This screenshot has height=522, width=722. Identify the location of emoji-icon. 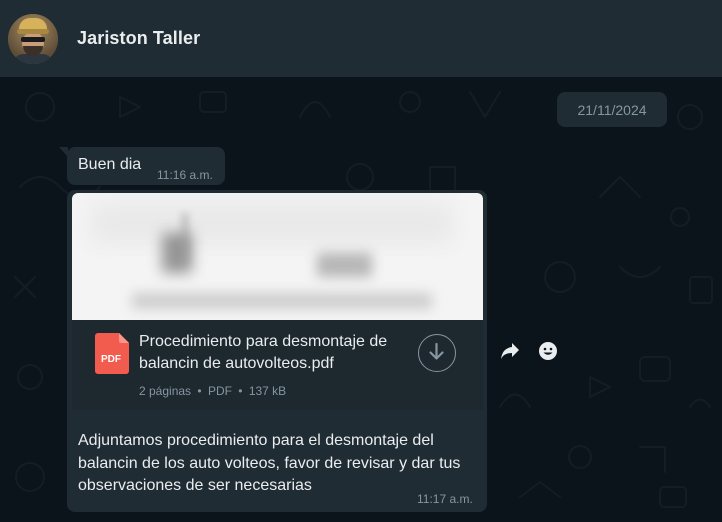
(548, 351).